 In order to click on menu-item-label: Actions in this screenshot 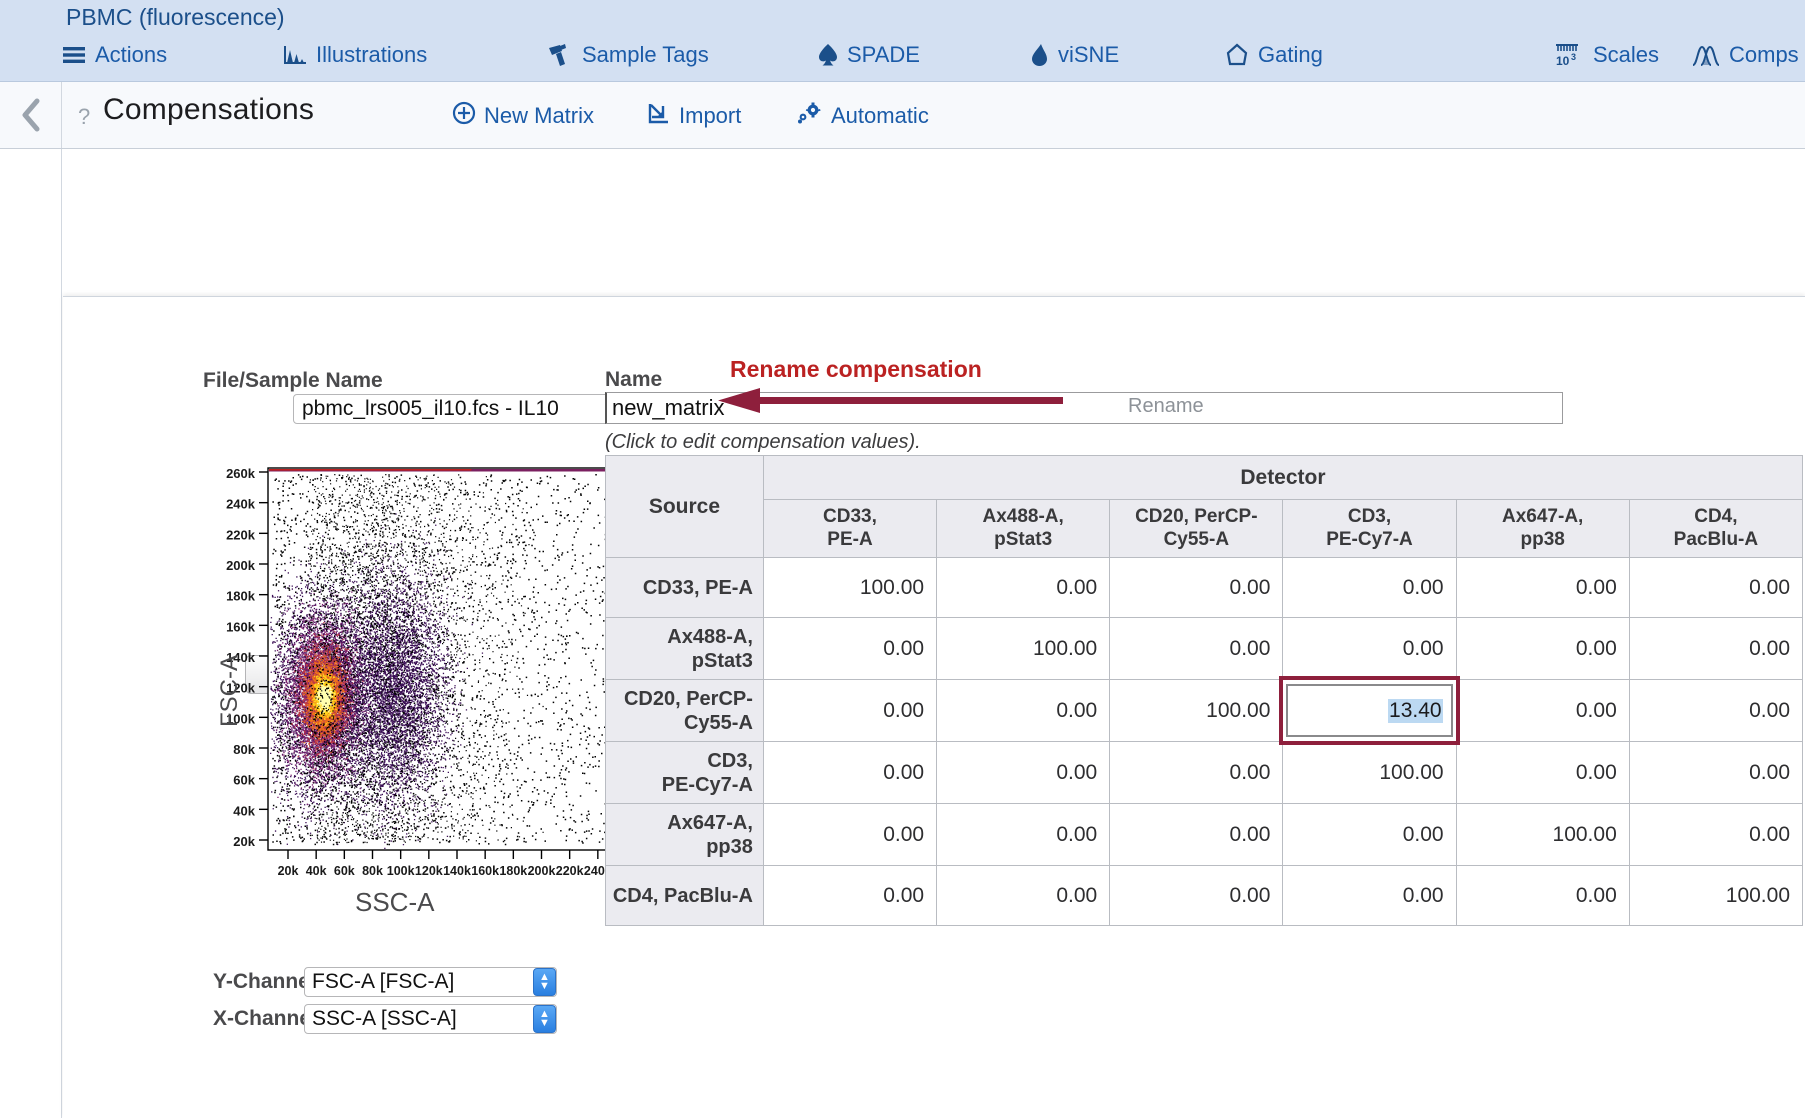, I will do `click(131, 54)`.